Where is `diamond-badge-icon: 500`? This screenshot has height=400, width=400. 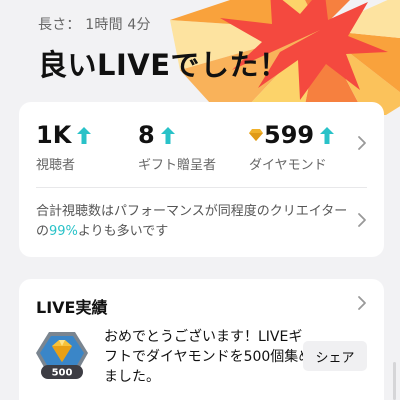
diamond-badge-icon: 500 is located at coordinates (62, 355).